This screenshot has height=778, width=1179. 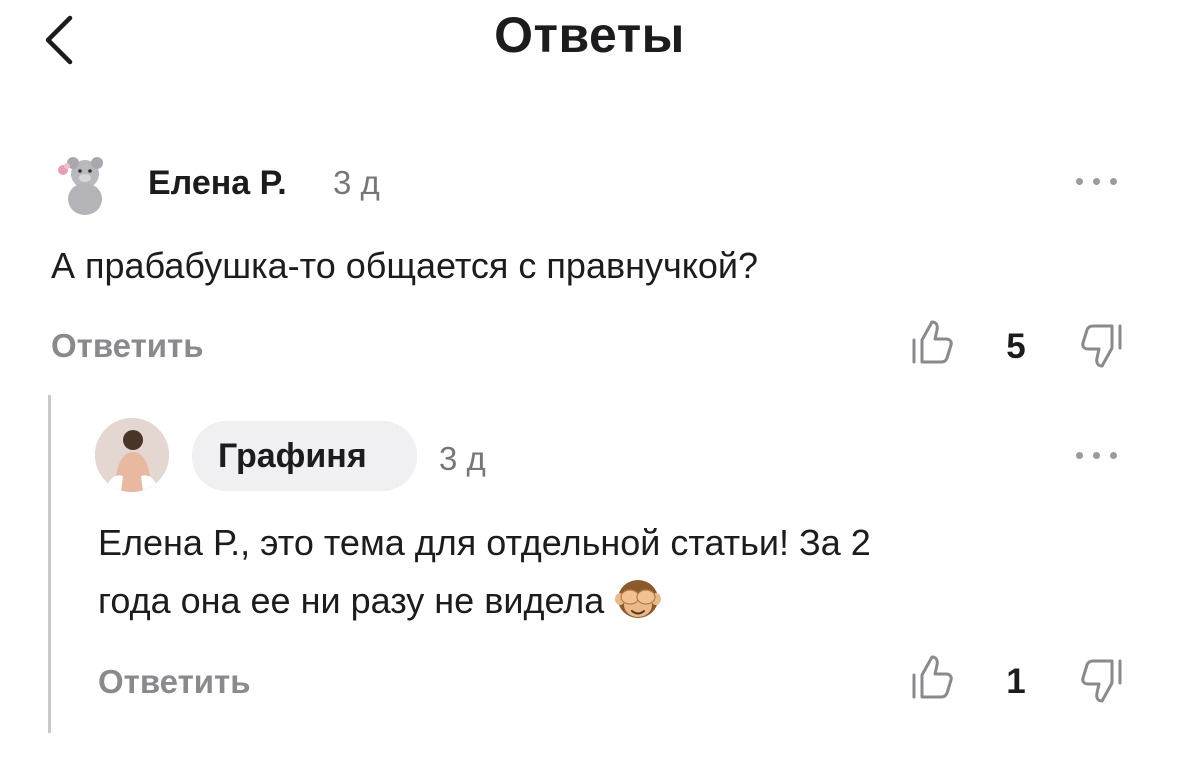 I want to click on thread-line, so click(x=49, y=564).